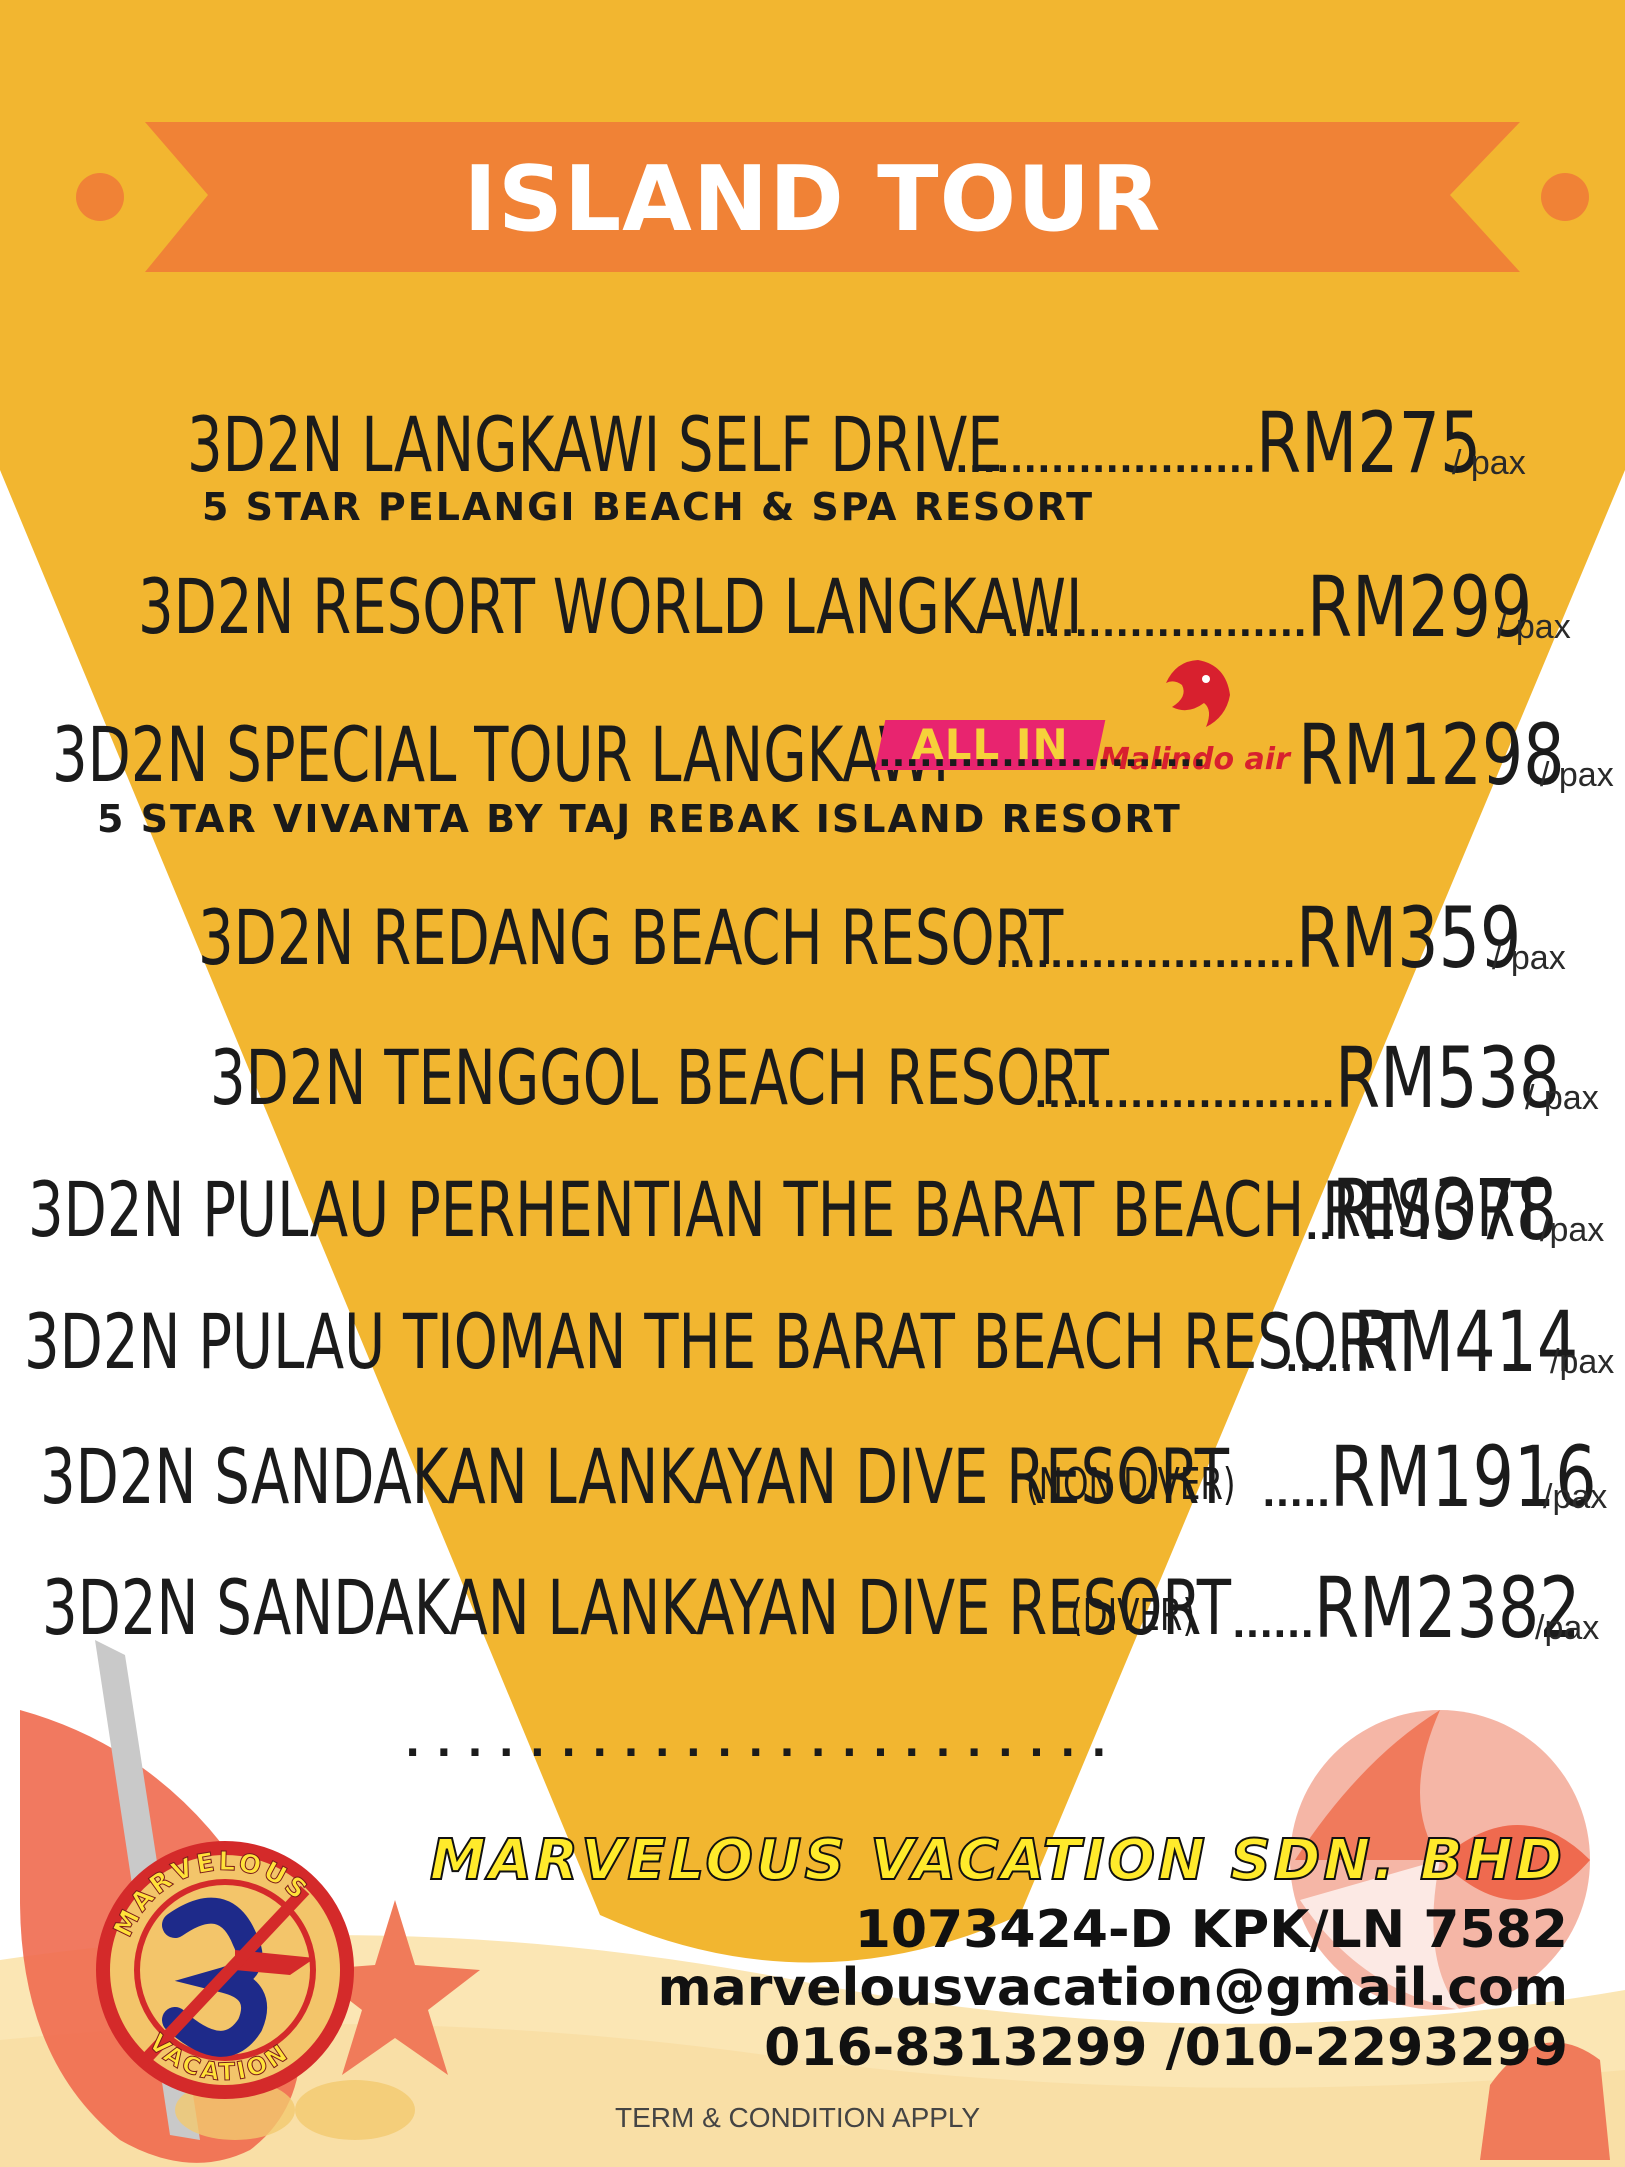 This screenshot has width=1625, height=2167. I want to click on banner-title: ISLAND TOUR, so click(812, 199).